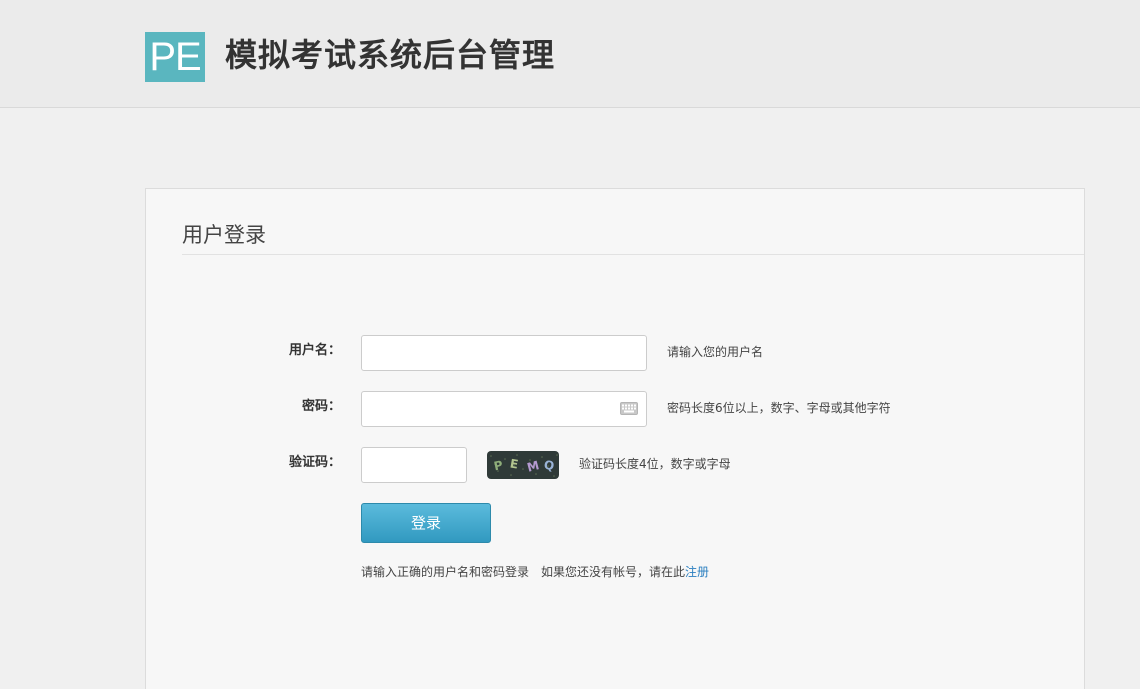 This screenshot has height=689, width=1140. I want to click on captcha-hint: 验证码长度4位，数字或字母, so click(655, 464).